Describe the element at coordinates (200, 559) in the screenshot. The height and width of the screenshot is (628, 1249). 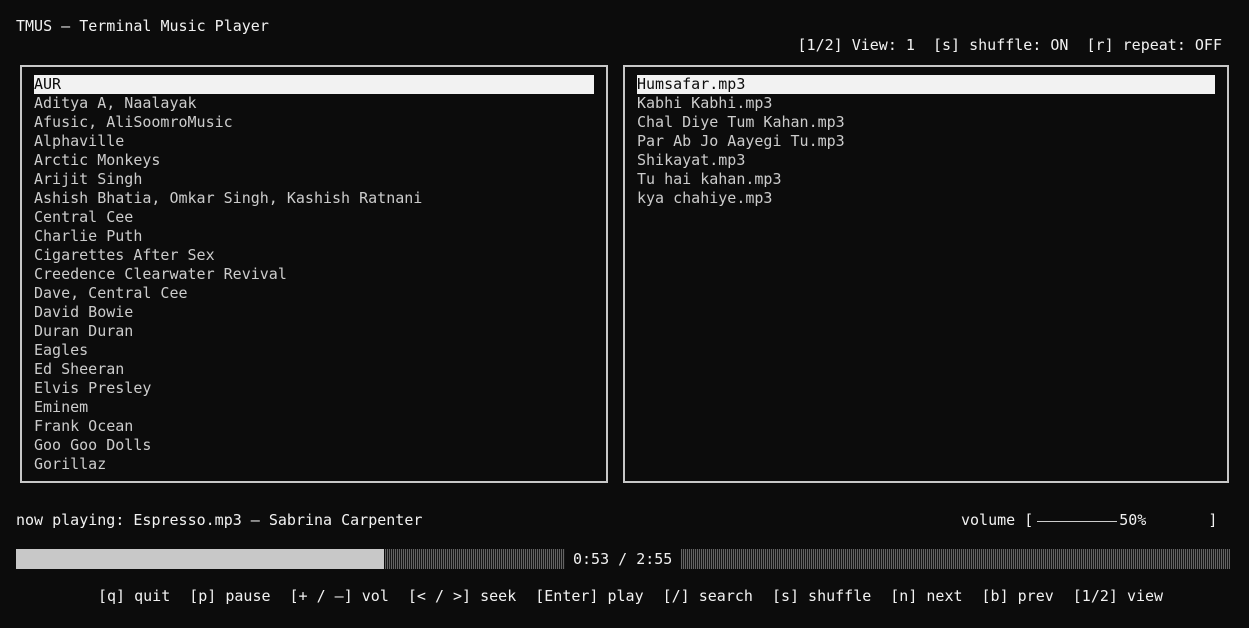
I see `progress-fill` at that location.